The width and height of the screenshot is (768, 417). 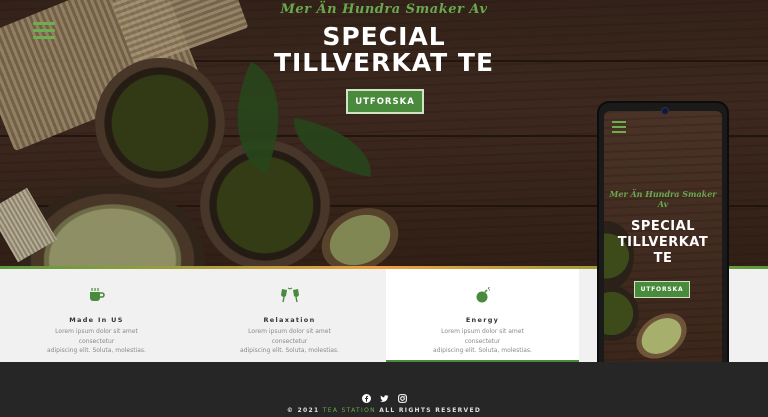 What do you see at coordinates (663, 199) in the screenshot?
I see `phone-hero-subtitle: Mer Än Hundra Smaker Av` at bounding box center [663, 199].